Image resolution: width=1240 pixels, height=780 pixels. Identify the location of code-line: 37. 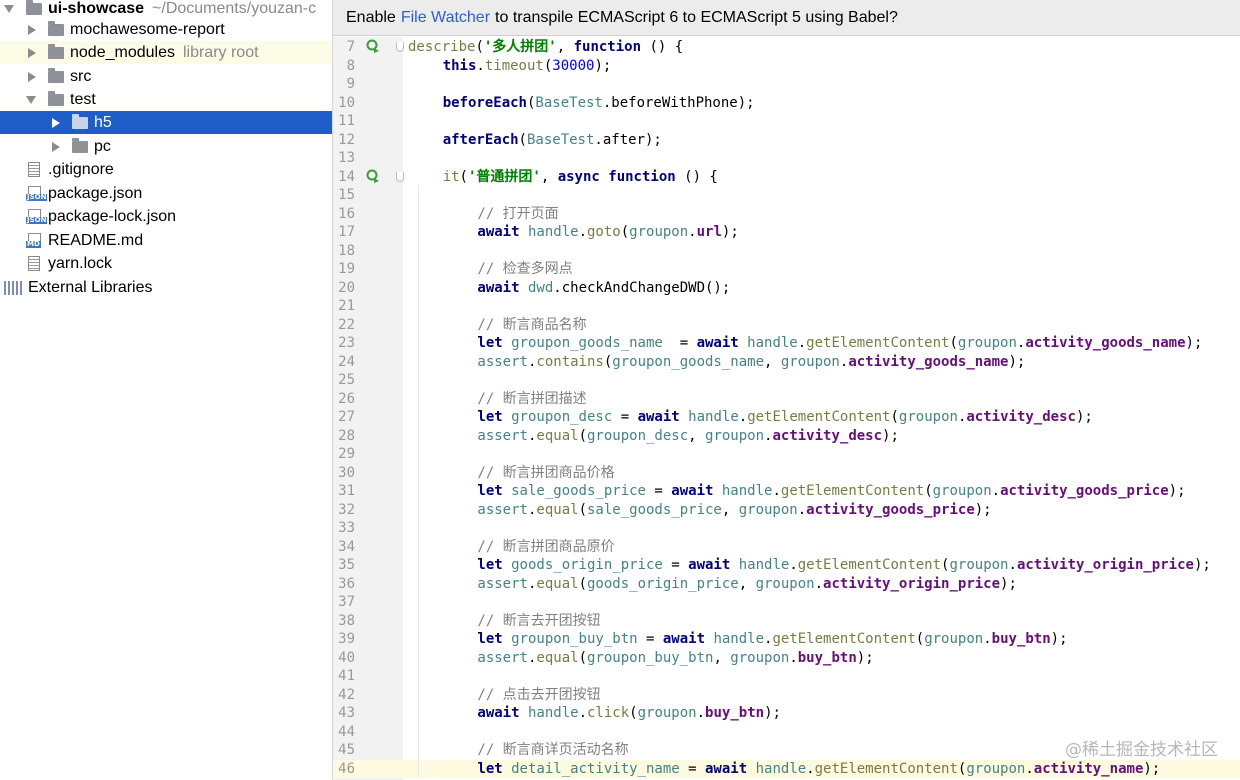
(786, 602).